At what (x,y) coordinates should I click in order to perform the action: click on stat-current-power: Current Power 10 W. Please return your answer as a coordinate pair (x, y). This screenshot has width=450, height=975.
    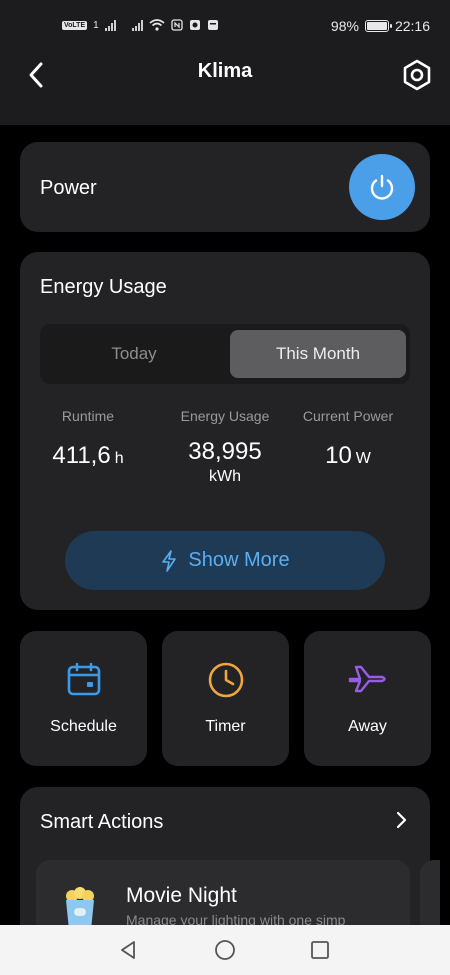
    Looking at the image, I should click on (348, 439).